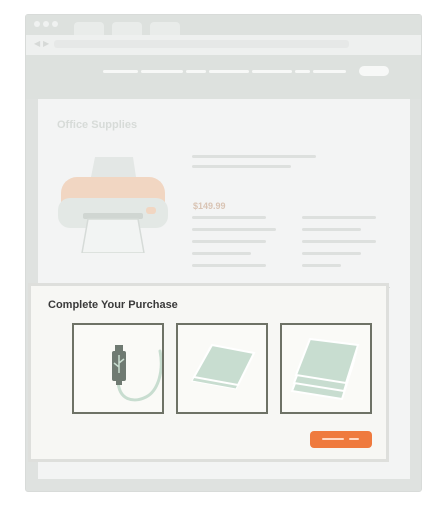 The height and width of the screenshot is (511, 442). What do you see at coordinates (37, 44) in the screenshot?
I see `back-arrow-icon: ◀` at bounding box center [37, 44].